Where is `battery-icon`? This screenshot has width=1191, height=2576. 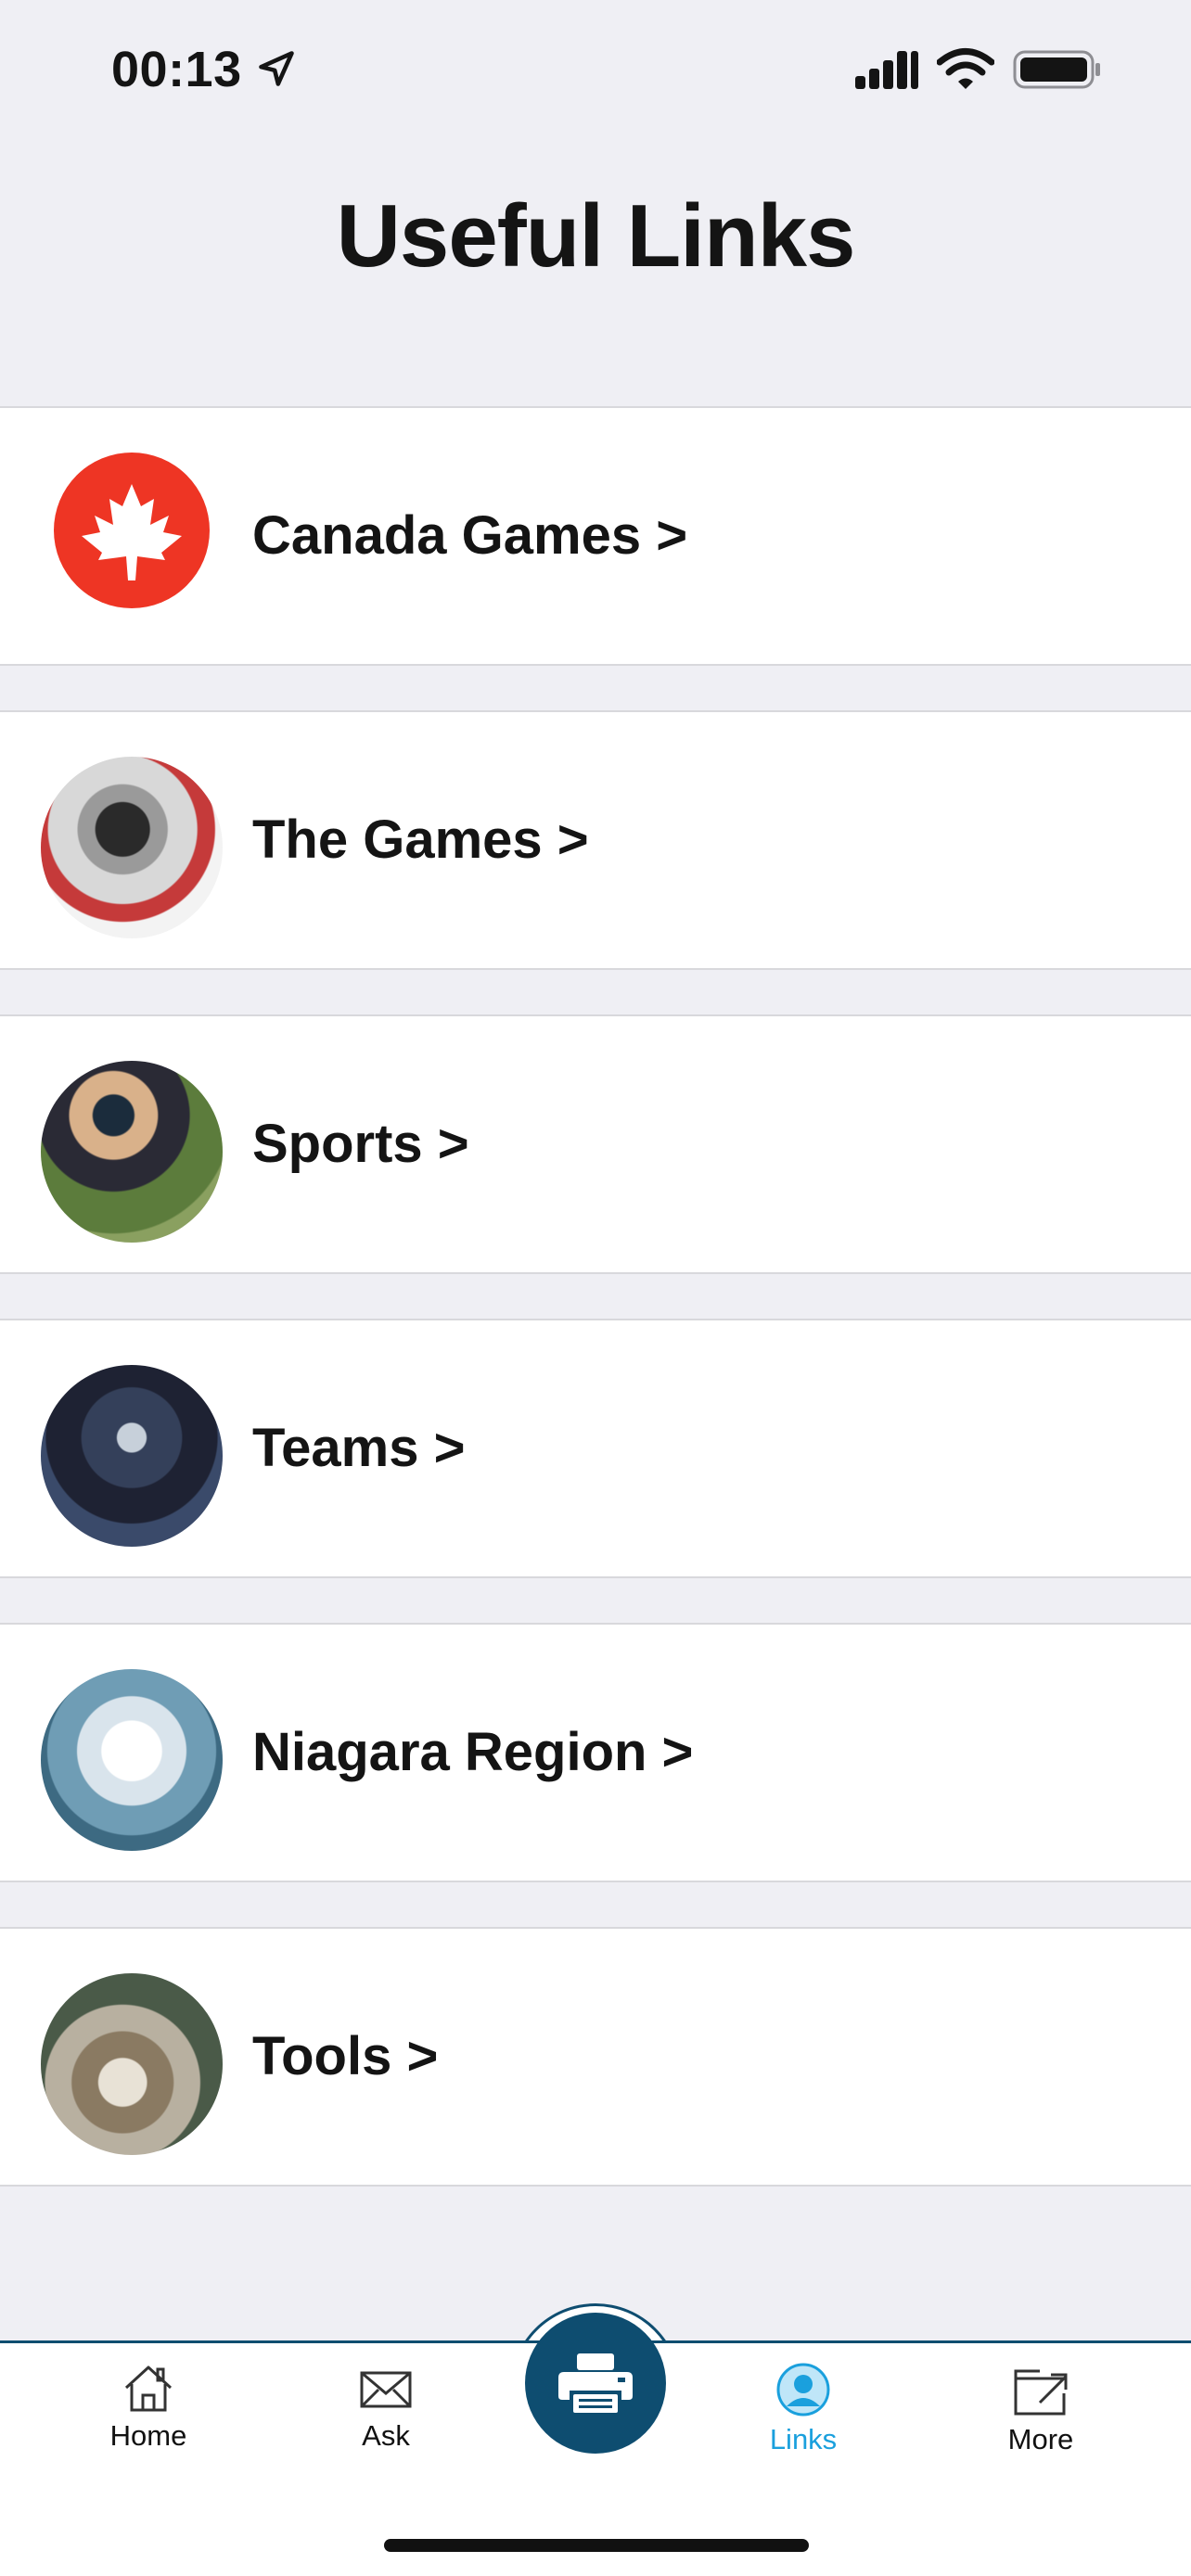 battery-icon is located at coordinates (1056, 69).